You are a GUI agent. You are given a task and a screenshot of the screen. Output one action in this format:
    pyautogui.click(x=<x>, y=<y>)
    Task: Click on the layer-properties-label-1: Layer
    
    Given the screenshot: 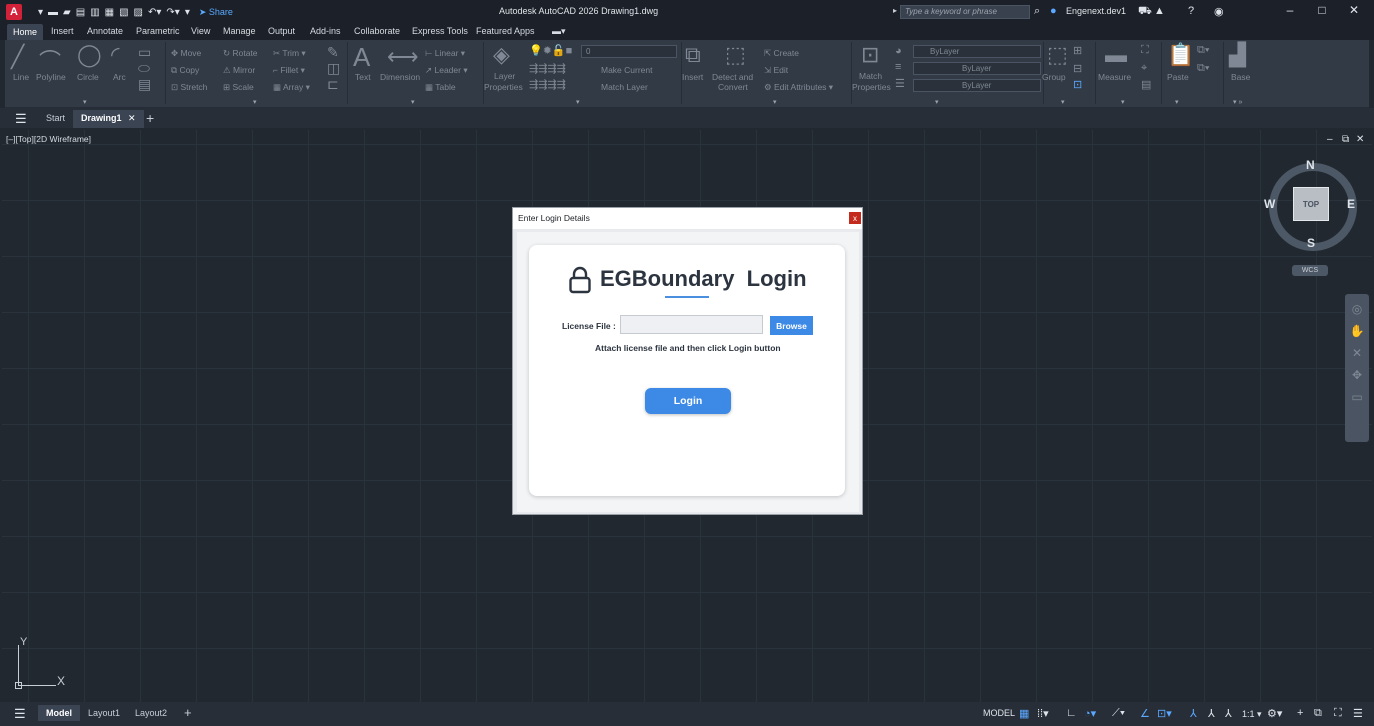 What is the action you would take?
    pyautogui.click(x=504, y=76)
    